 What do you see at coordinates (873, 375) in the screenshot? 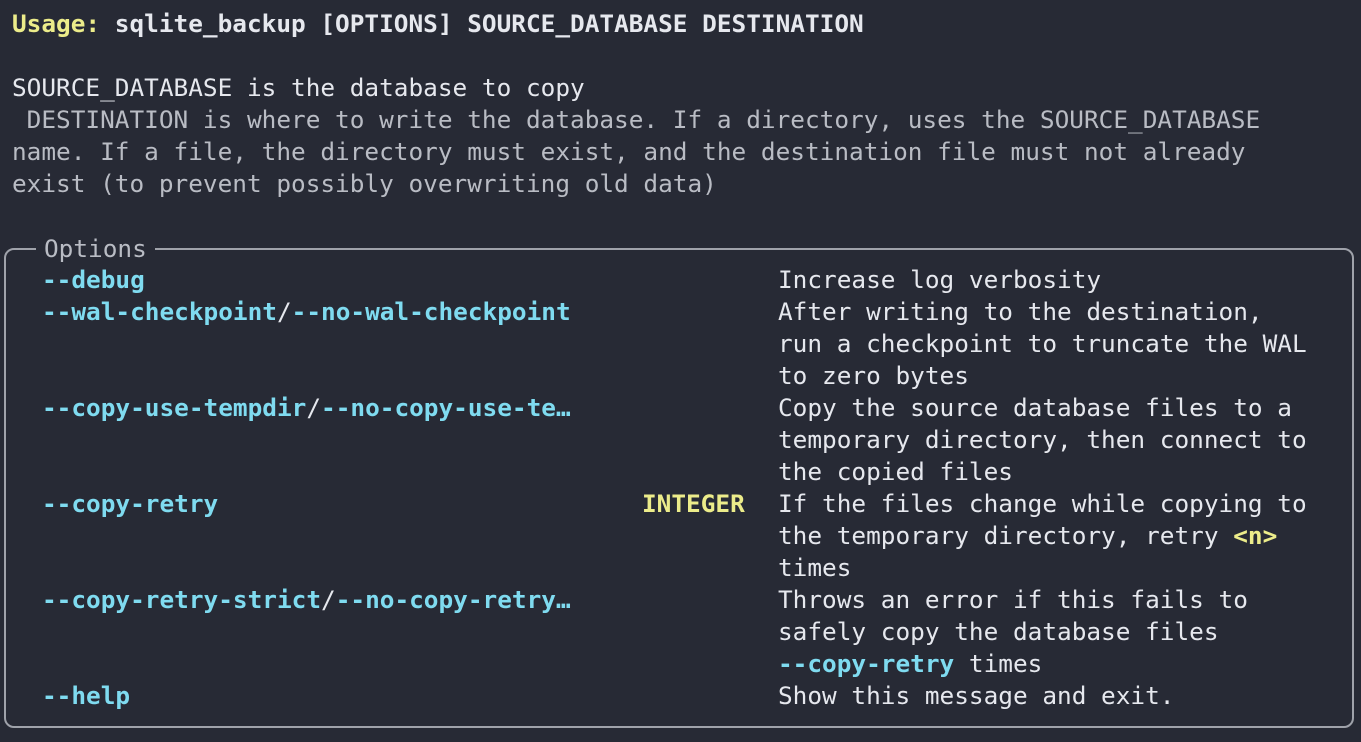
I see `option-wal-checkpoint-description-3: to zero bytes` at bounding box center [873, 375].